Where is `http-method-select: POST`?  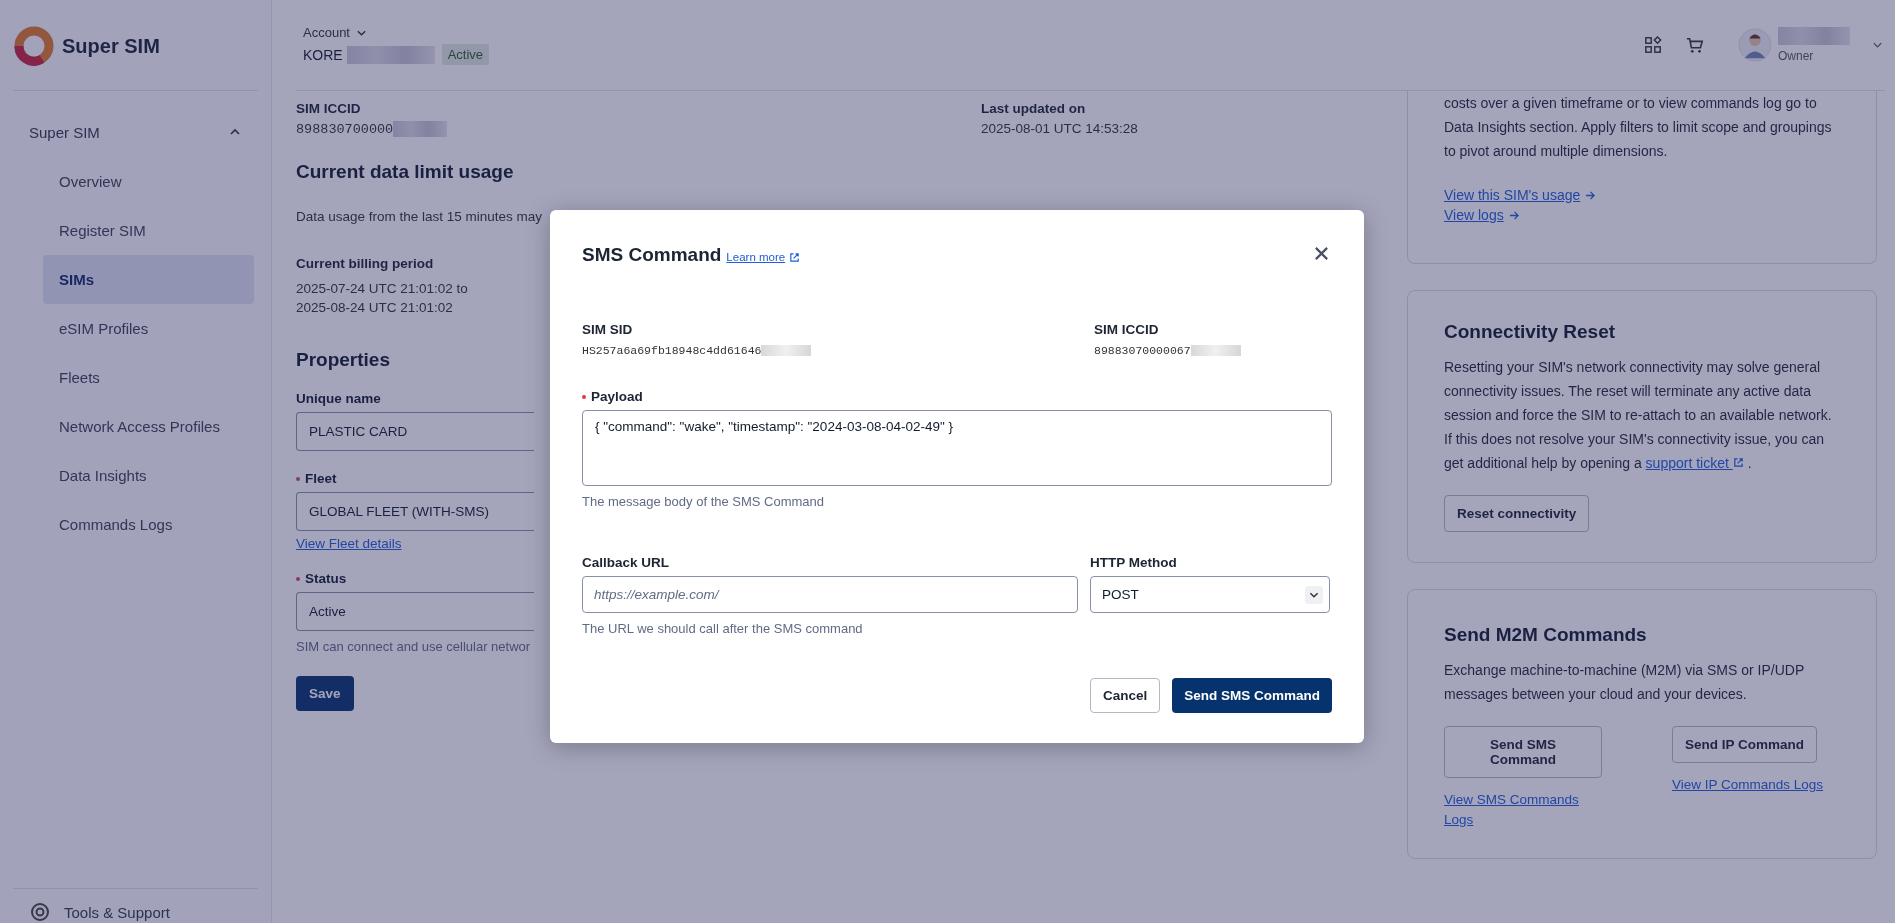 http-method-select: POST is located at coordinates (1210, 594).